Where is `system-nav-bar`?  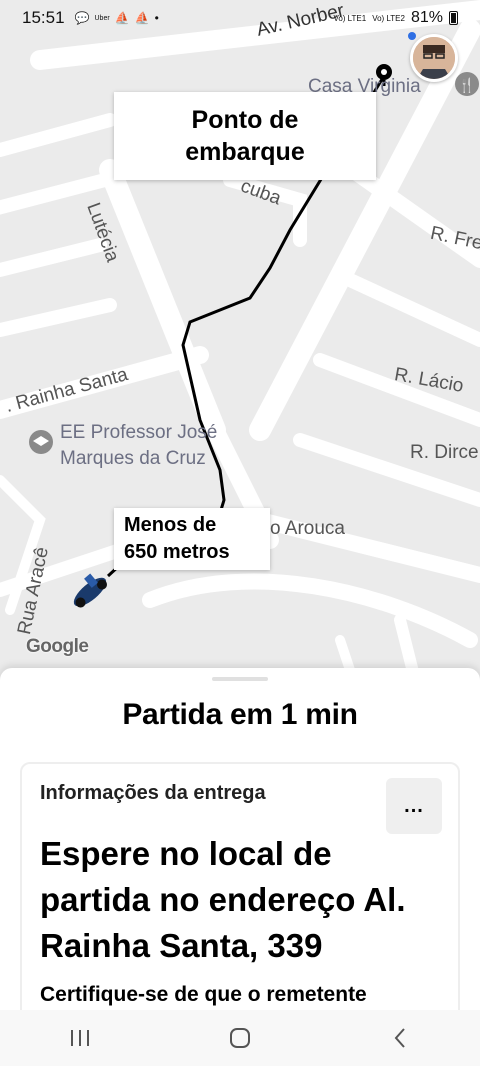
system-nav-bar is located at coordinates (240, 1038).